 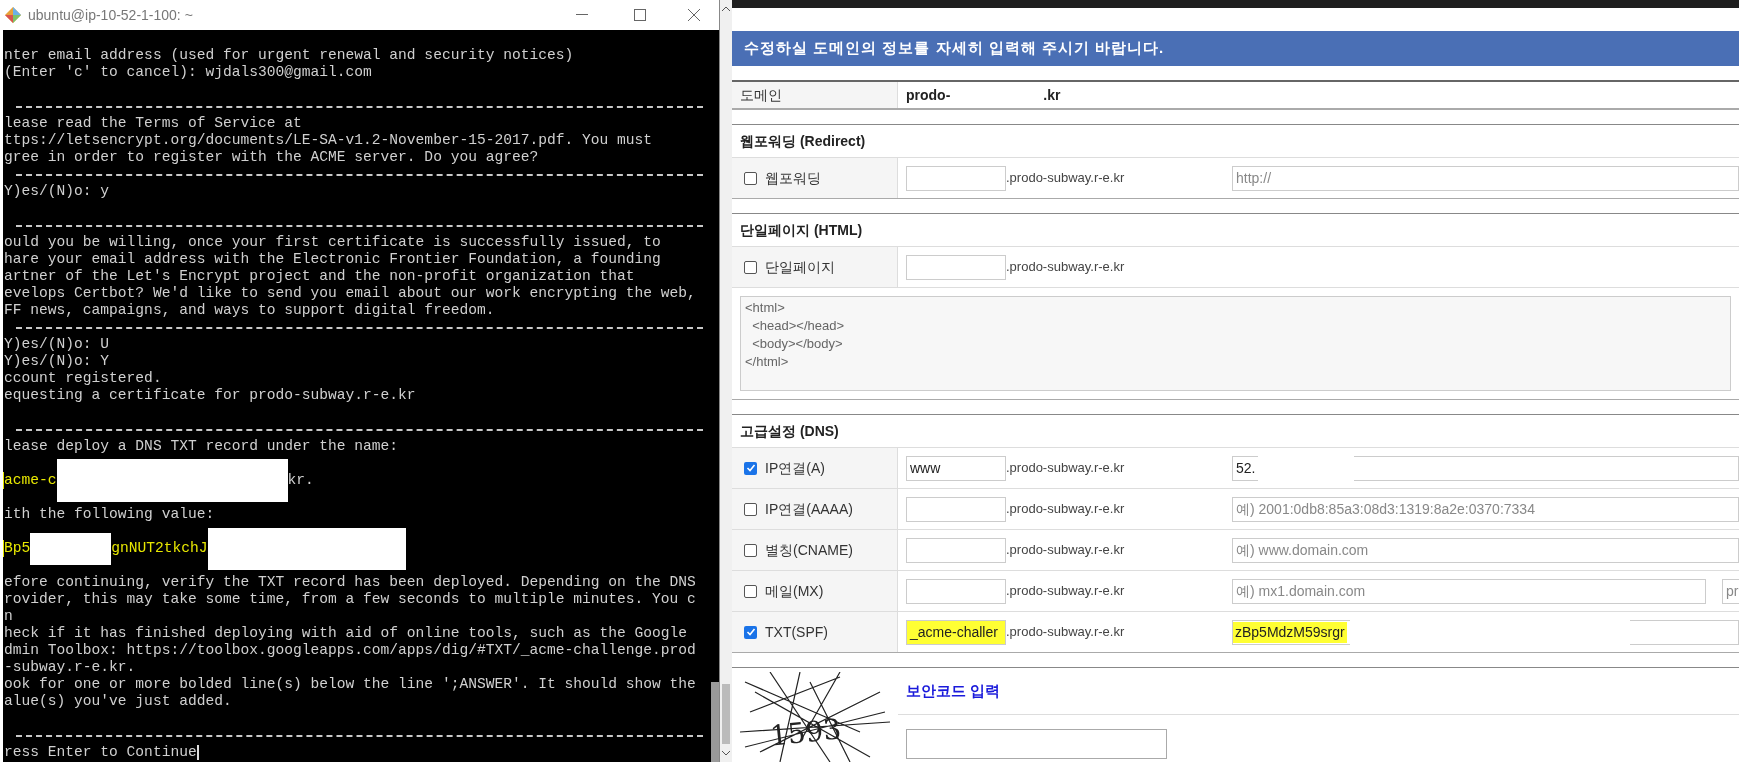 What do you see at coordinates (1290, 632) in the screenshot?
I see `value-text: zBp5MdzM59srgr` at bounding box center [1290, 632].